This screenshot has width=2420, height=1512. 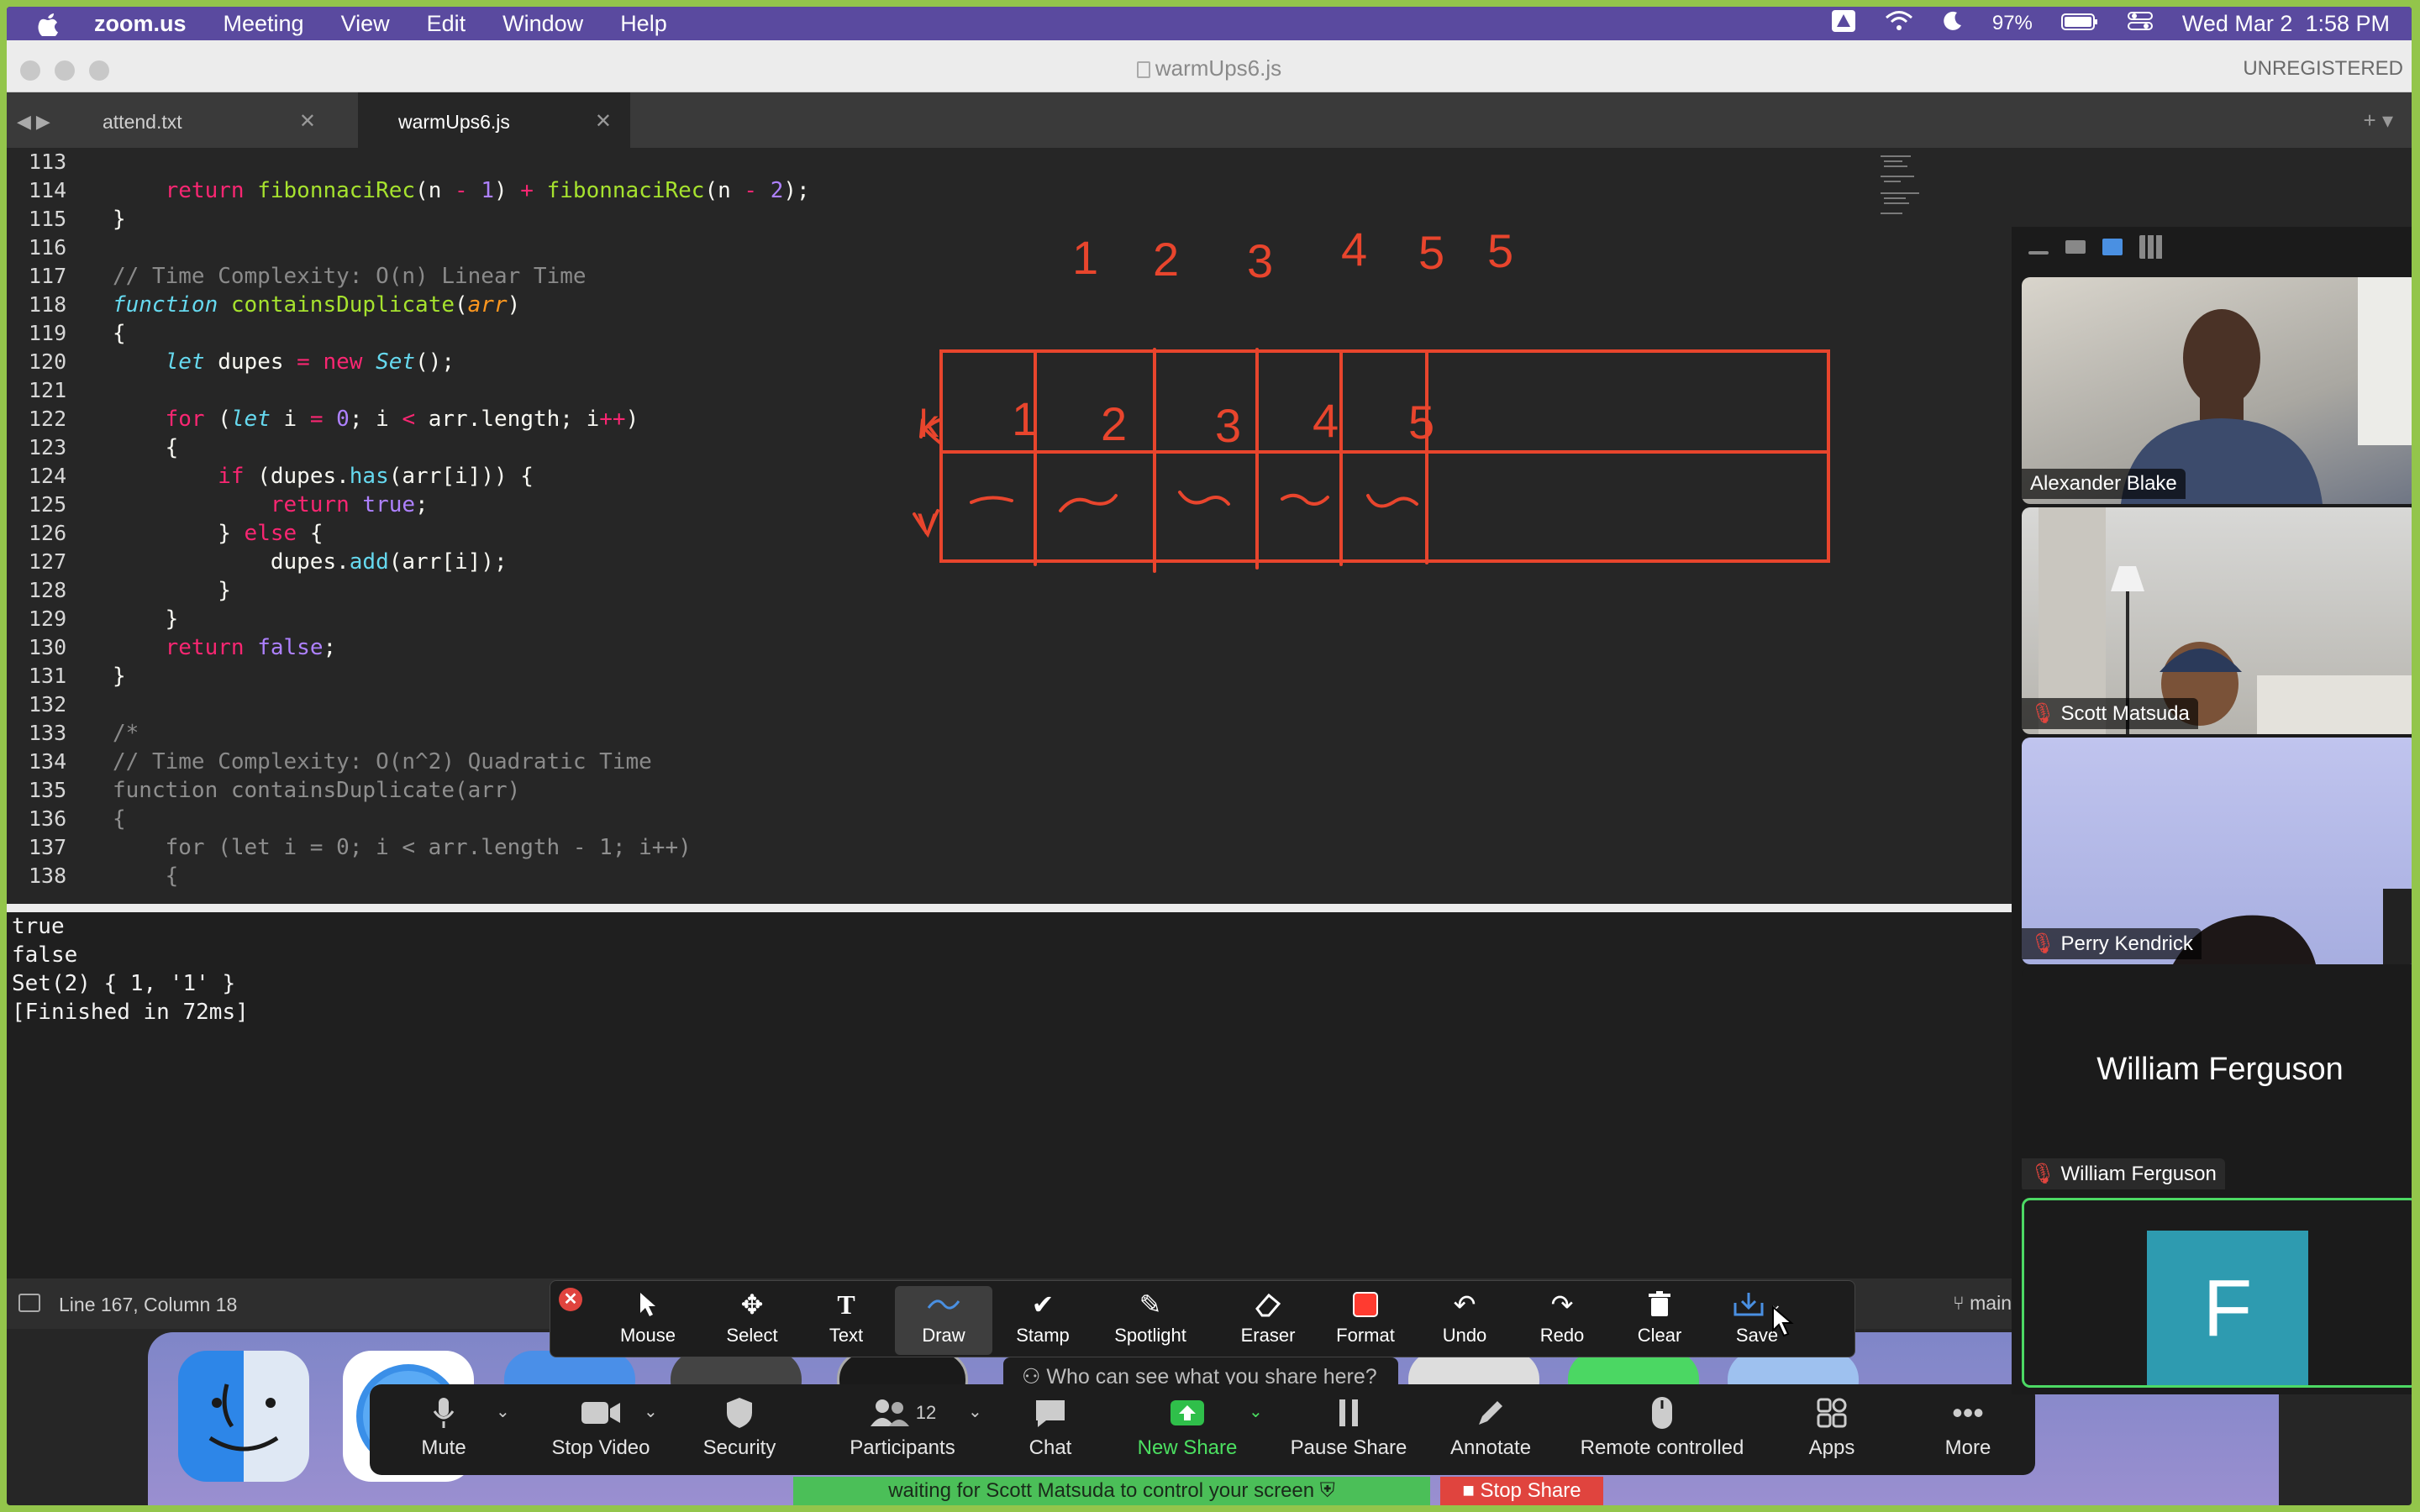 I want to click on menu-meeting: Meeting, so click(x=264, y=24).